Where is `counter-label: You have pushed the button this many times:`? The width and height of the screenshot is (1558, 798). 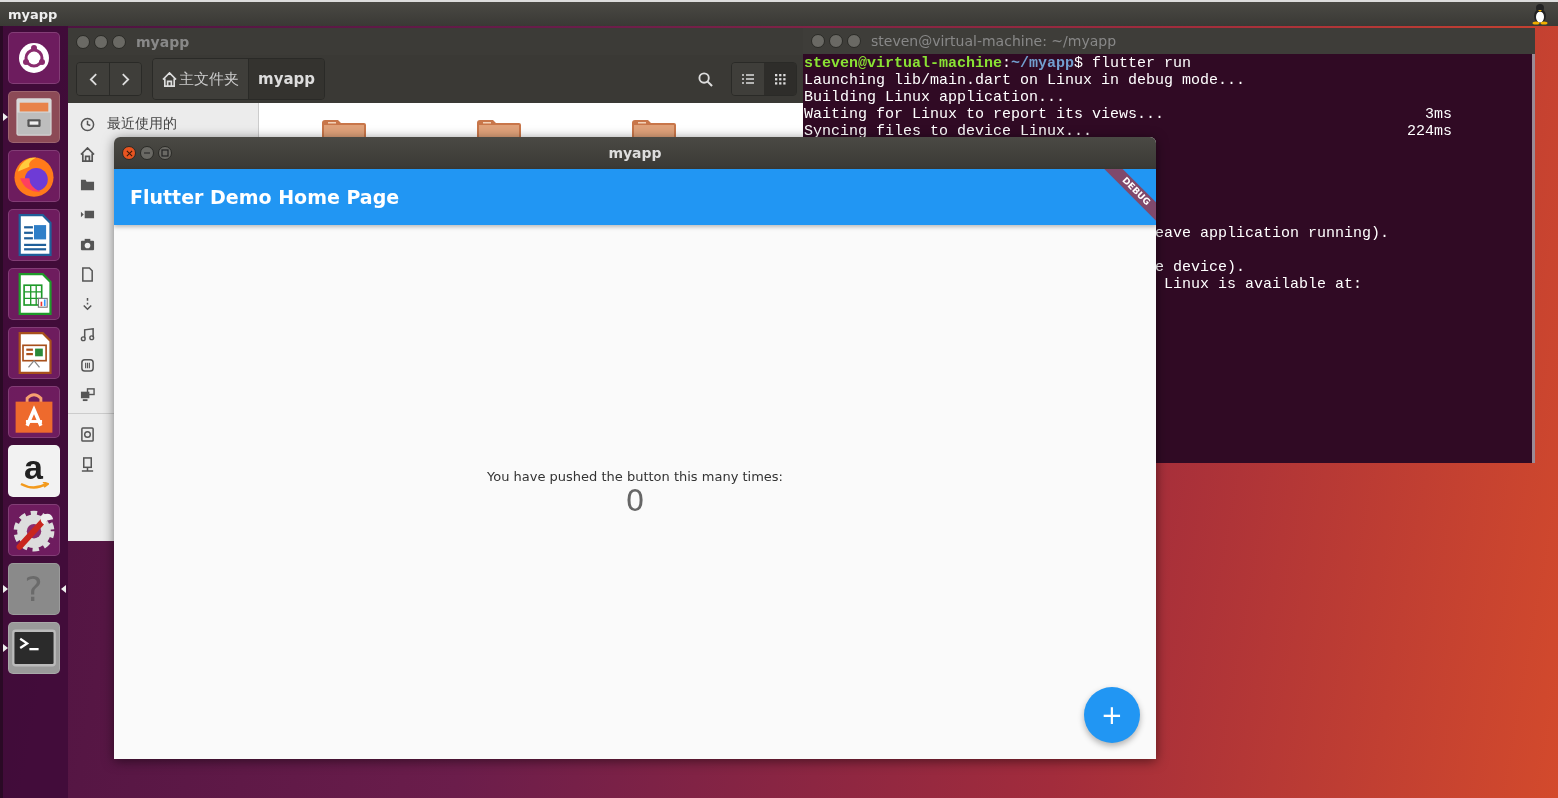 counter-label: You have pushed the button this many times: is located at coordinates (635, 476).